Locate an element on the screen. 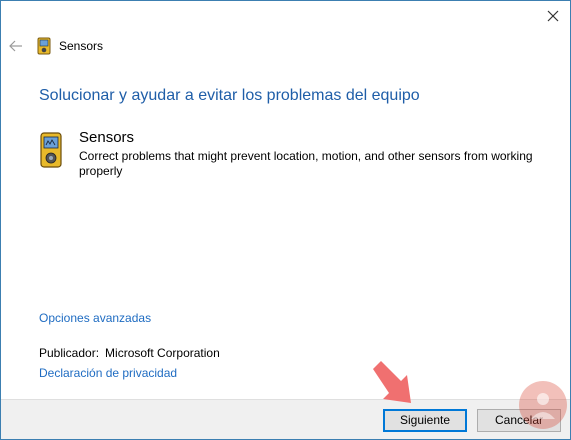 This screenshot has height=440, width=571. privacy-statement-link: Declaración de privacidad is located at coordinates (108, 373).